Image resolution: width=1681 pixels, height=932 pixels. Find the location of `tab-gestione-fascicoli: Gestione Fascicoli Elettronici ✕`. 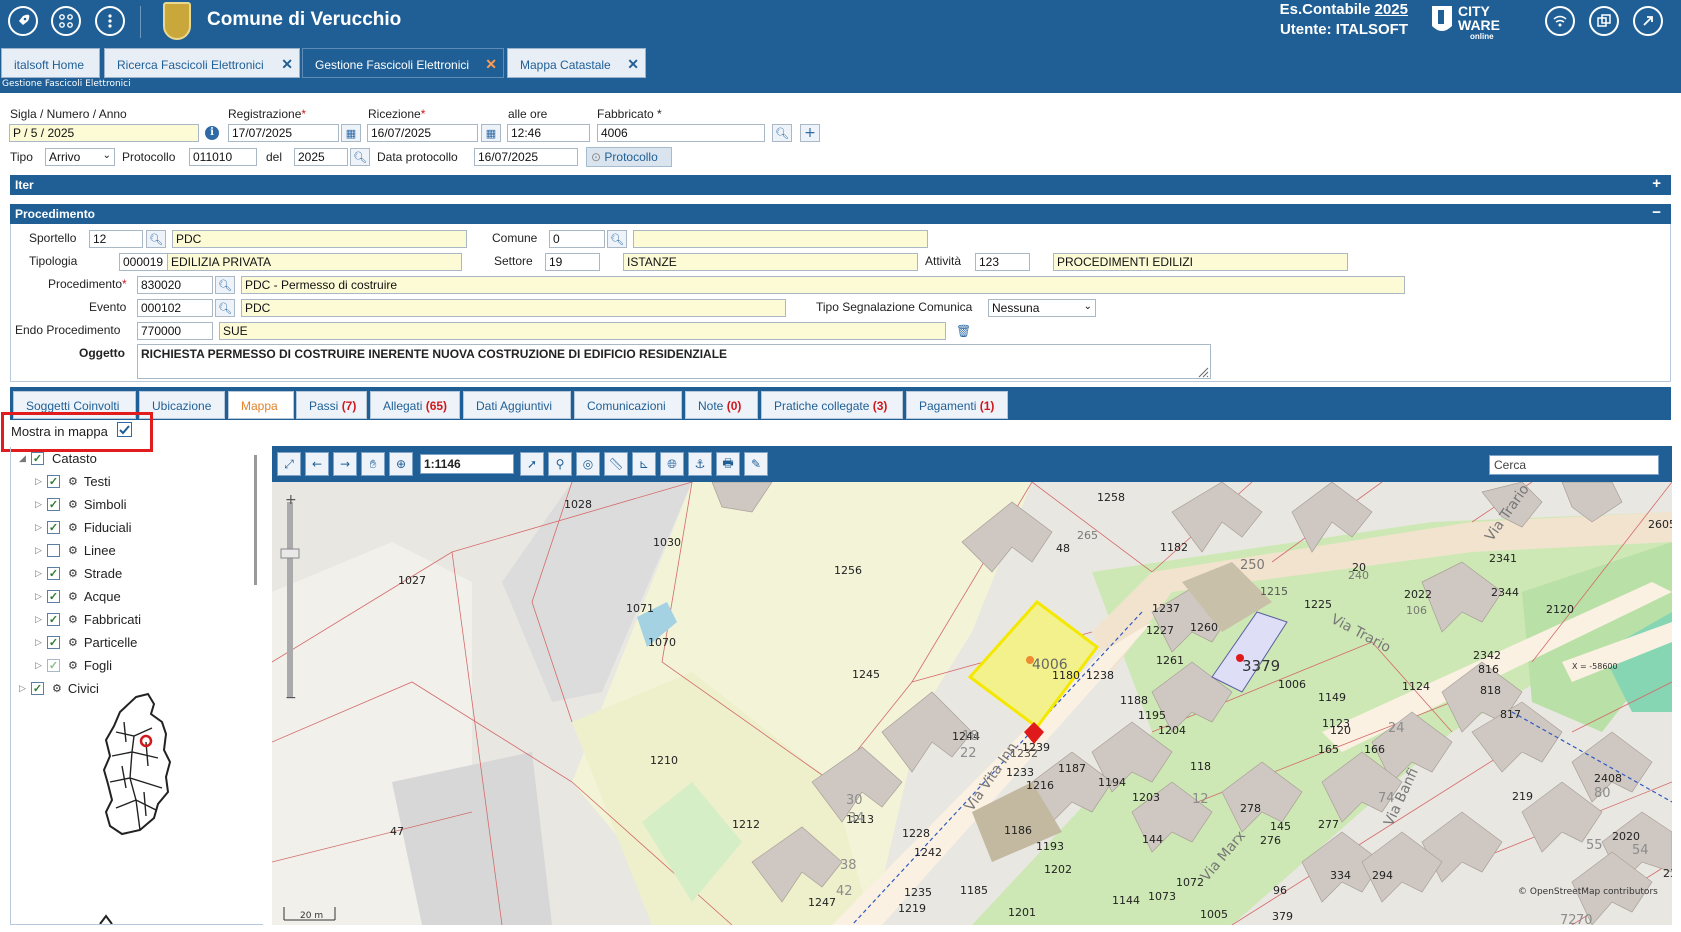

tab-gestione-fascicoli: Gestione Fascicoli Elettronici ✕ is located at coordinates (403, 63).